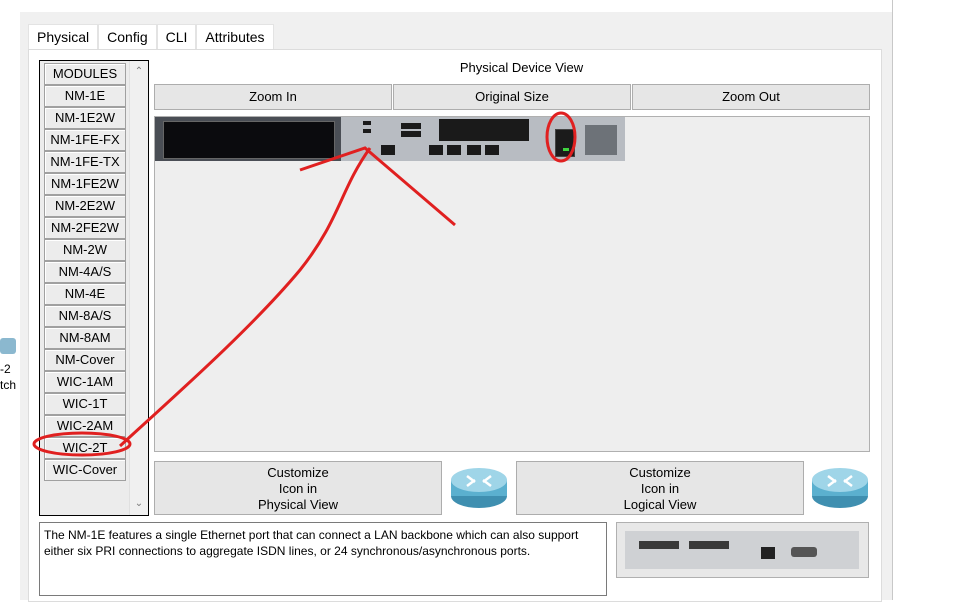 The image size is (971, 602). Describe the element at coordinates (85, 184) in the screenshot. I see `module-item: NM-1FE2W` at that location.